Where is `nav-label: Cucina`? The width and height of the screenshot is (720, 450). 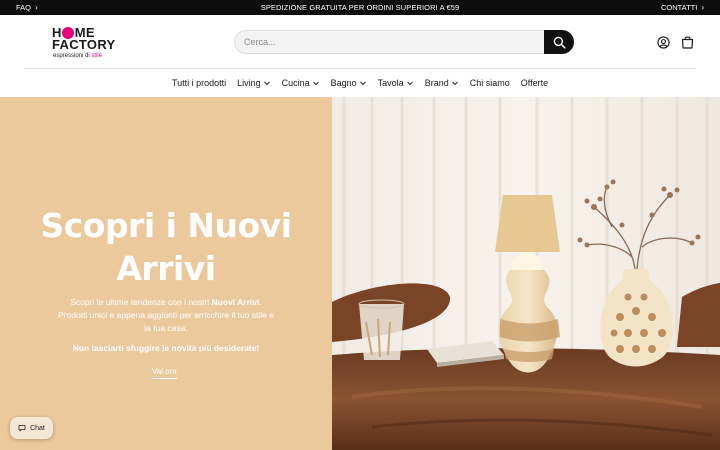 nav-label: Cucina is located at coordinates (295, 83).